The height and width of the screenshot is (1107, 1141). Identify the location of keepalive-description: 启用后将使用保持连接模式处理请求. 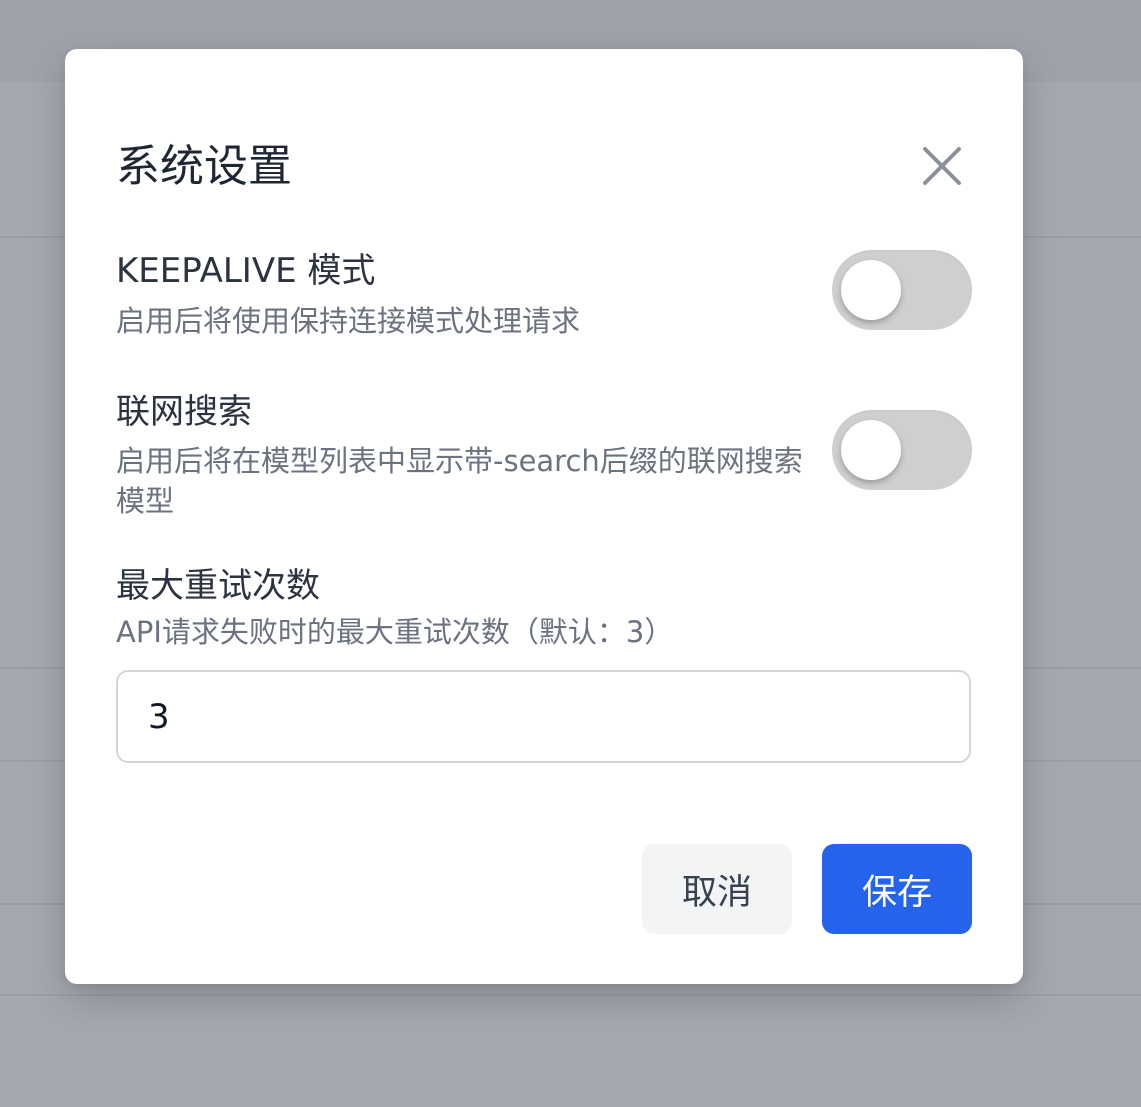
(348, 321).